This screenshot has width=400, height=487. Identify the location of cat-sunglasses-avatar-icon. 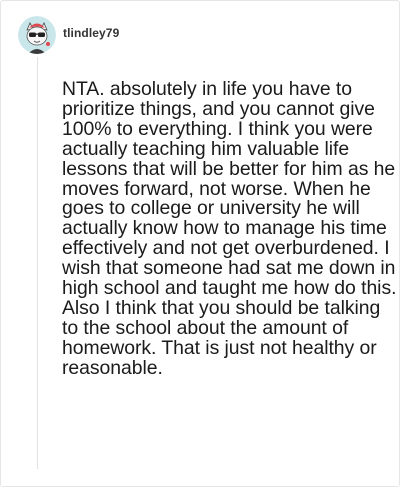
(37, 35).